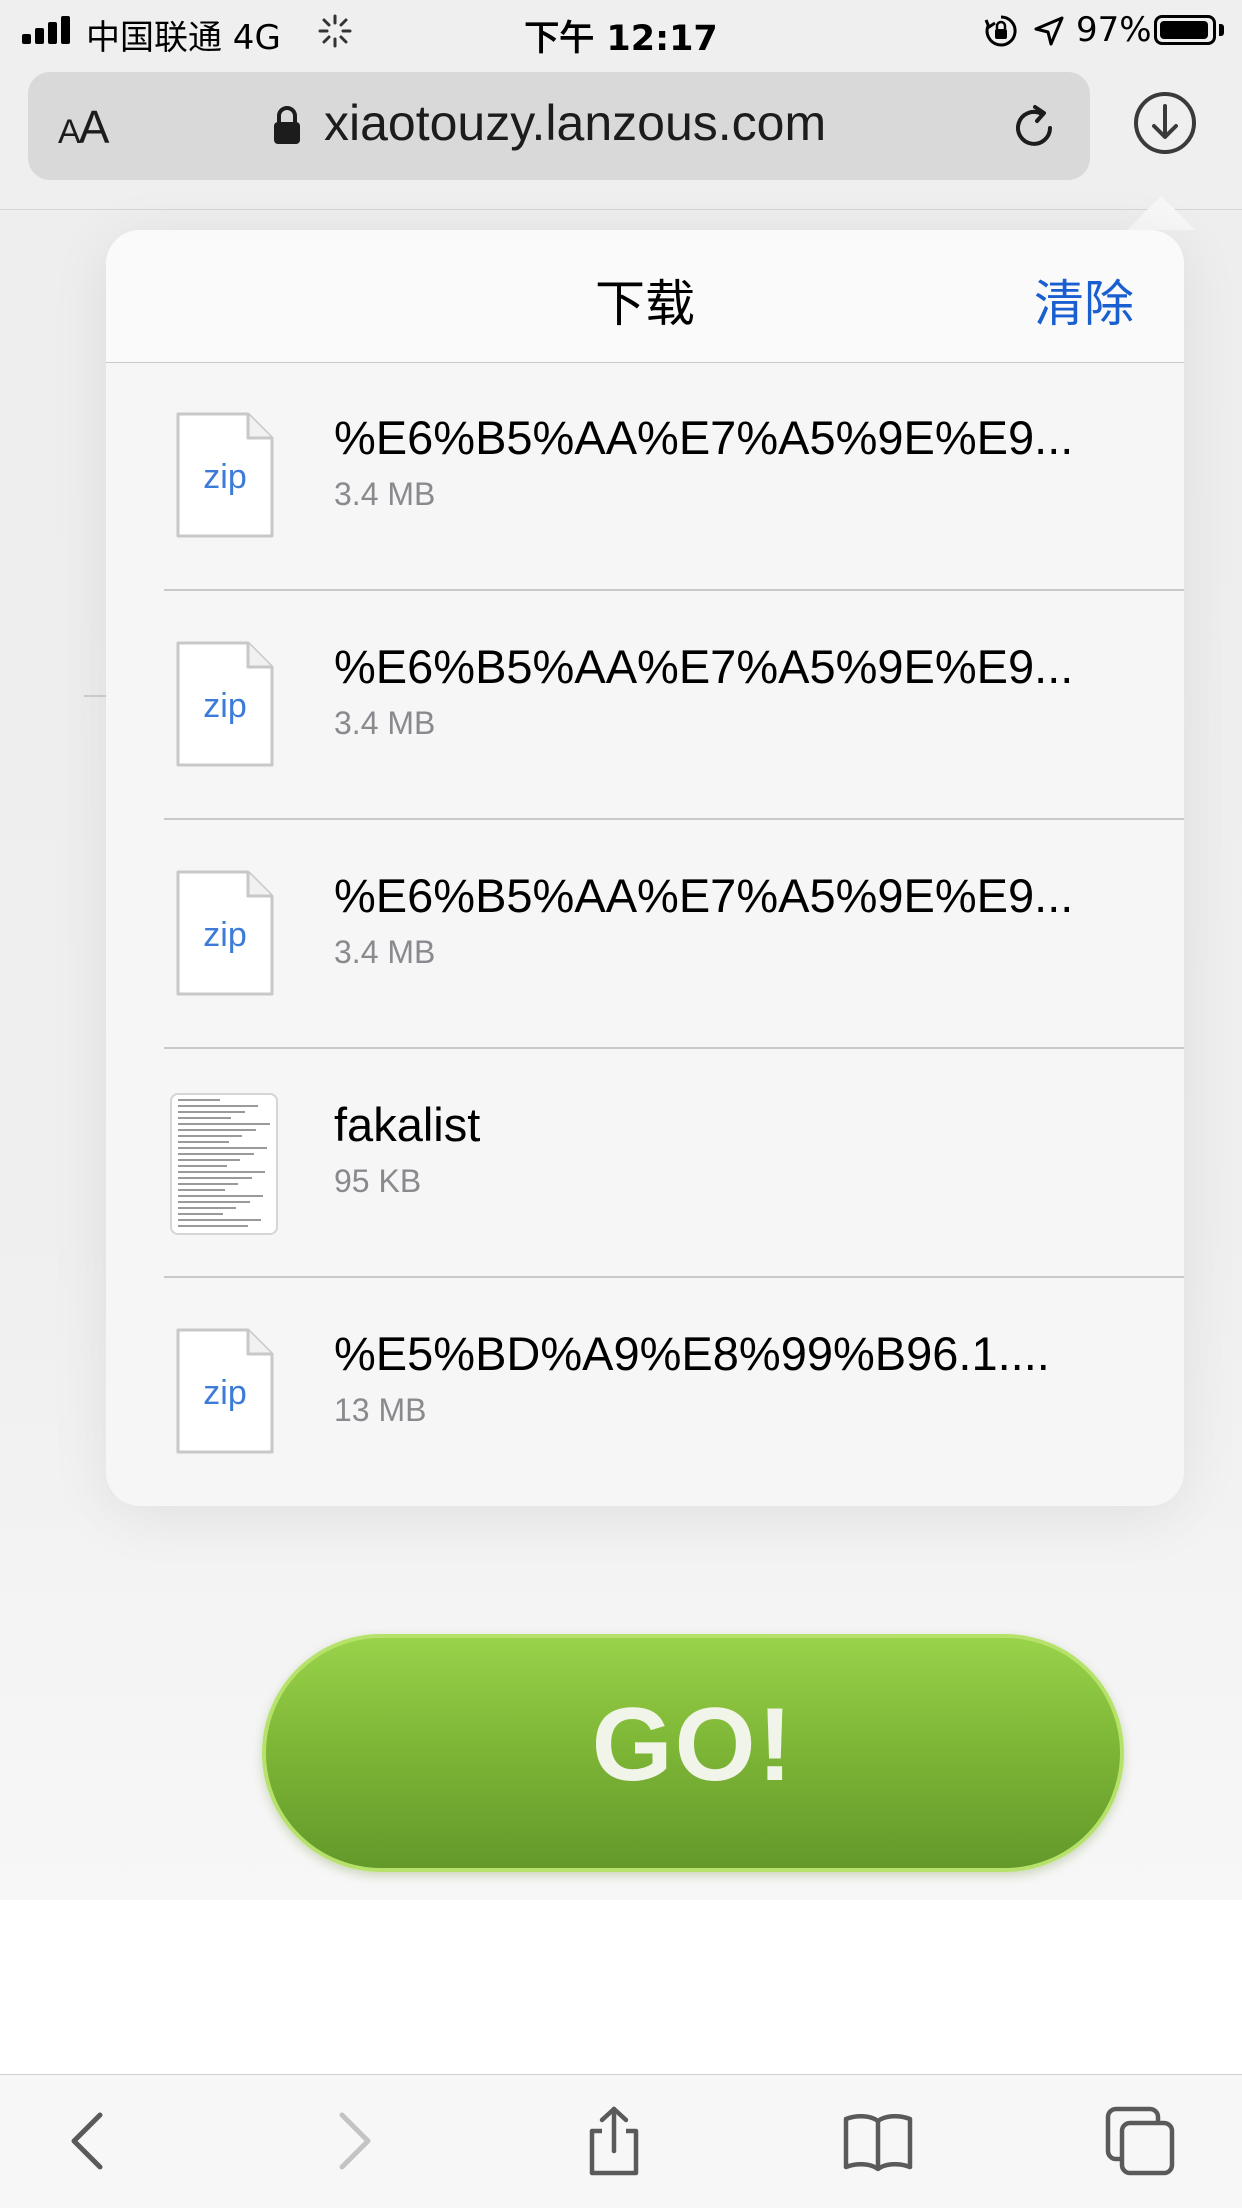 Image resolution: width=1242 pixels, height=2208 pixels. What do you see at coordinates (83, 127) in the screenshot?
I see `reader-options-button: AA` at bounding box center [83, 127].